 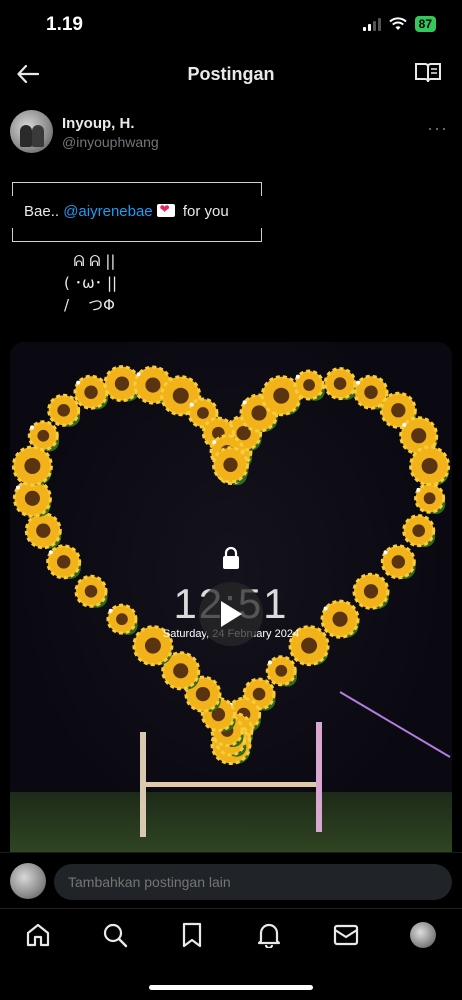 I want to click on reader-button, so click(x=428, y=74).